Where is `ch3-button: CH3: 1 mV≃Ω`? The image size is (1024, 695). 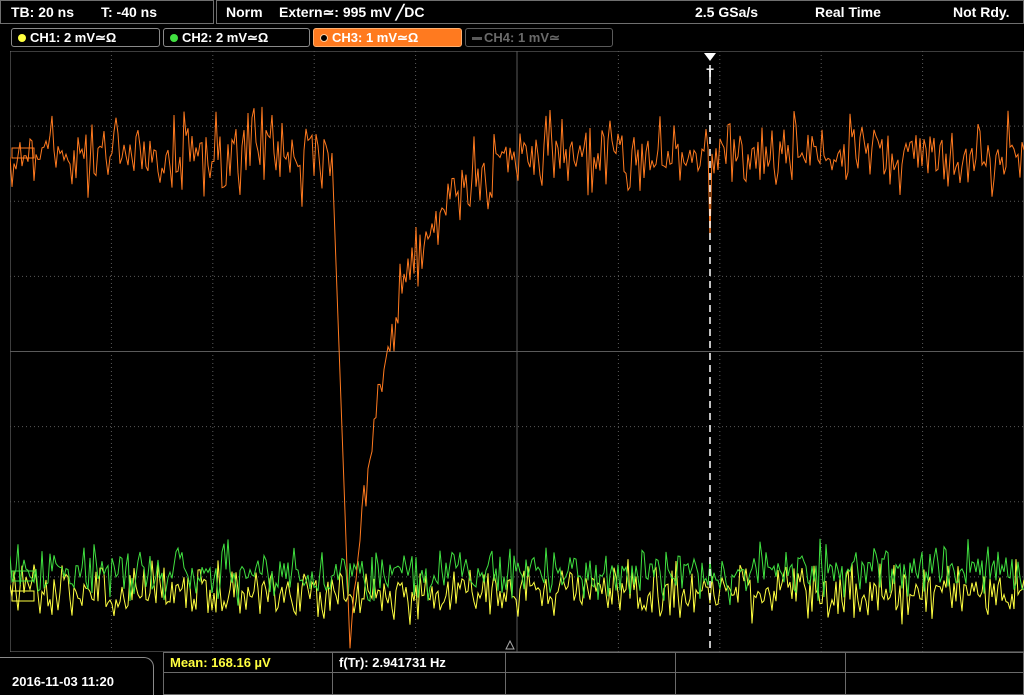
ch3-button: CH3: 1 mV≃Ω is located at coordinates (387, 37).